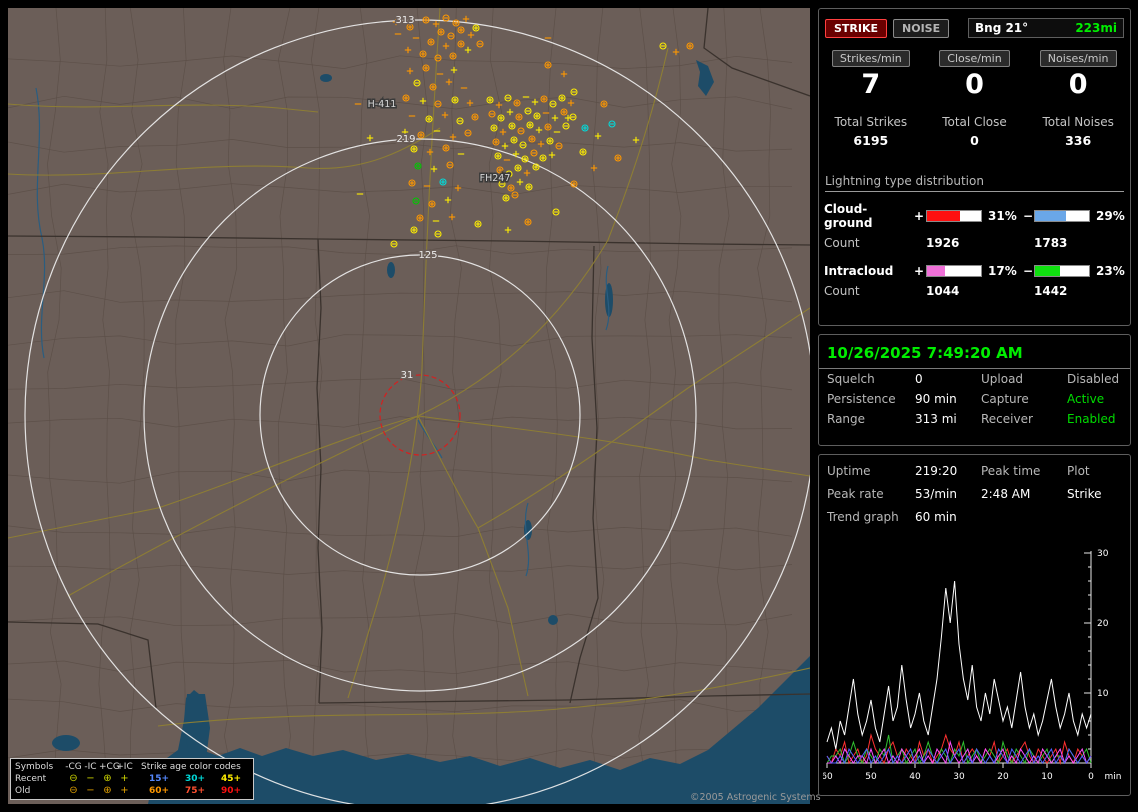 The width and height of the screenshot is (1138, 812). What do you see at coordinates (943, 243) in the screenshot?
I see `cg-plus-count: 1926` at bounding box center [943, 243].